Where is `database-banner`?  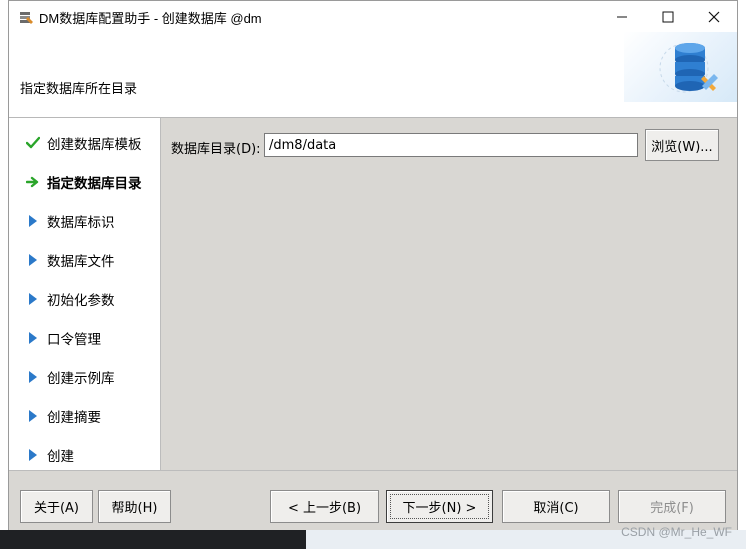 database-banner is located at coordinates (680, 67).